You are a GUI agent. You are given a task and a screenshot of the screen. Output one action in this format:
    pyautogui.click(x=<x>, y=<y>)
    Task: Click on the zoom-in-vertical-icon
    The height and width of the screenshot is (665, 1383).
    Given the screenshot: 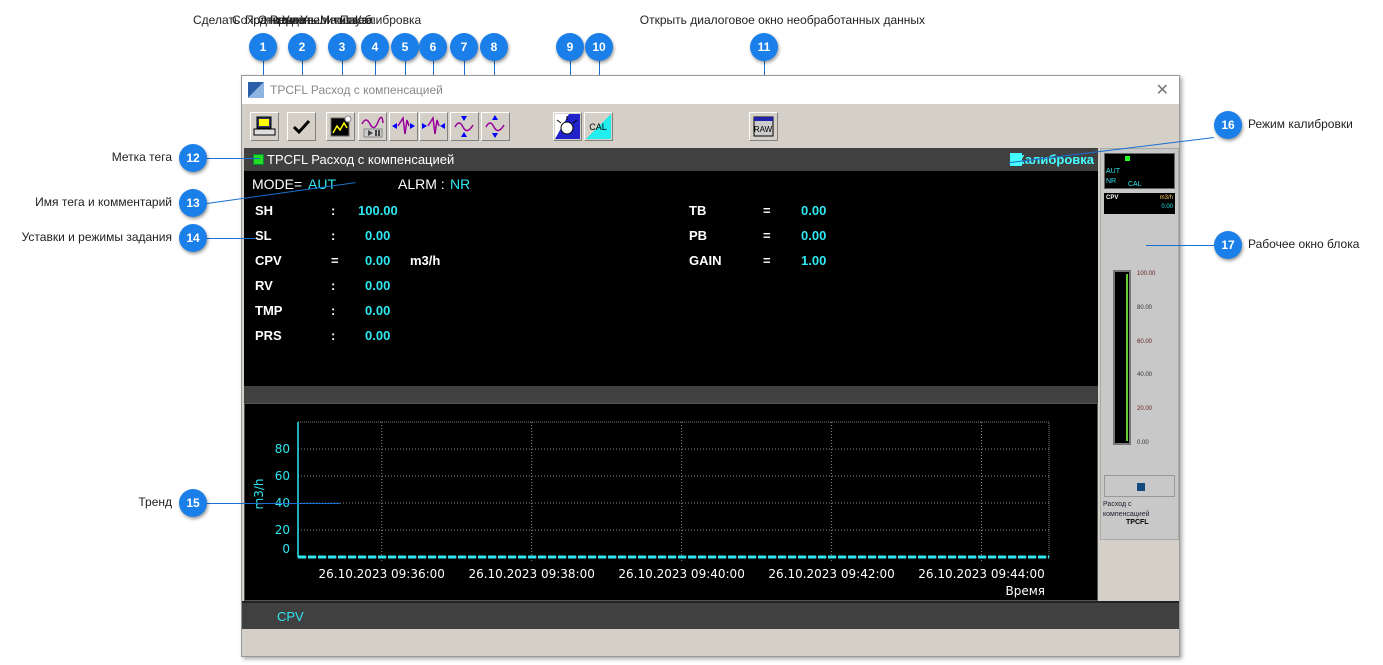 What is the action you would take?
    pyautogui.click(x=464, y=126)
    